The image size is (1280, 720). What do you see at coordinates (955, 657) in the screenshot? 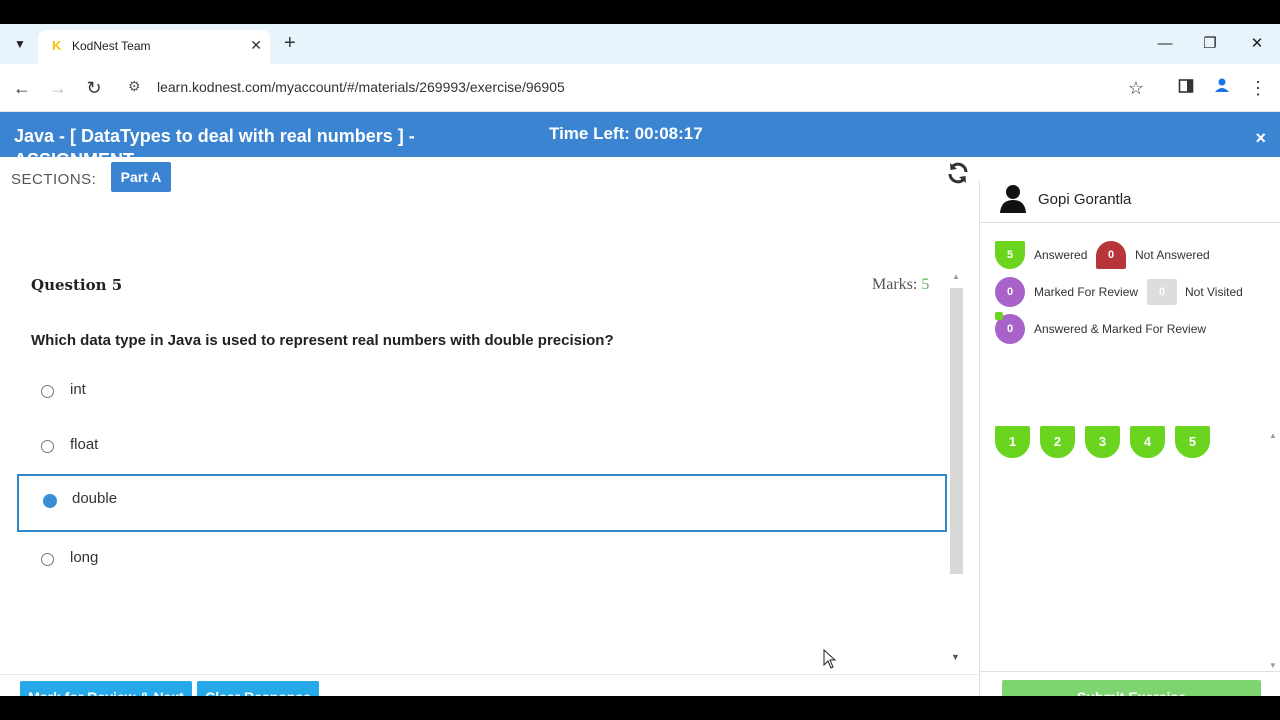
I see `scroll-down-arrow-icon: ▼` at bounding box center [955, 657].